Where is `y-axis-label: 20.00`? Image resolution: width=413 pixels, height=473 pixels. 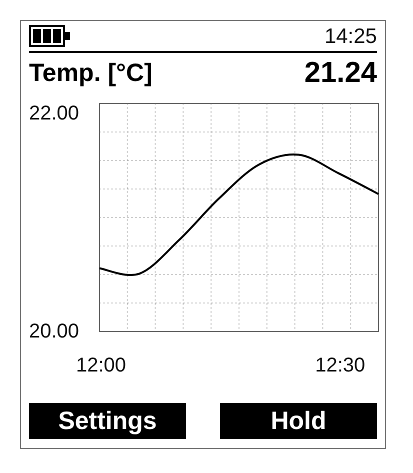 y-axis-label: 20.00 is located at coordinates (54, 332).